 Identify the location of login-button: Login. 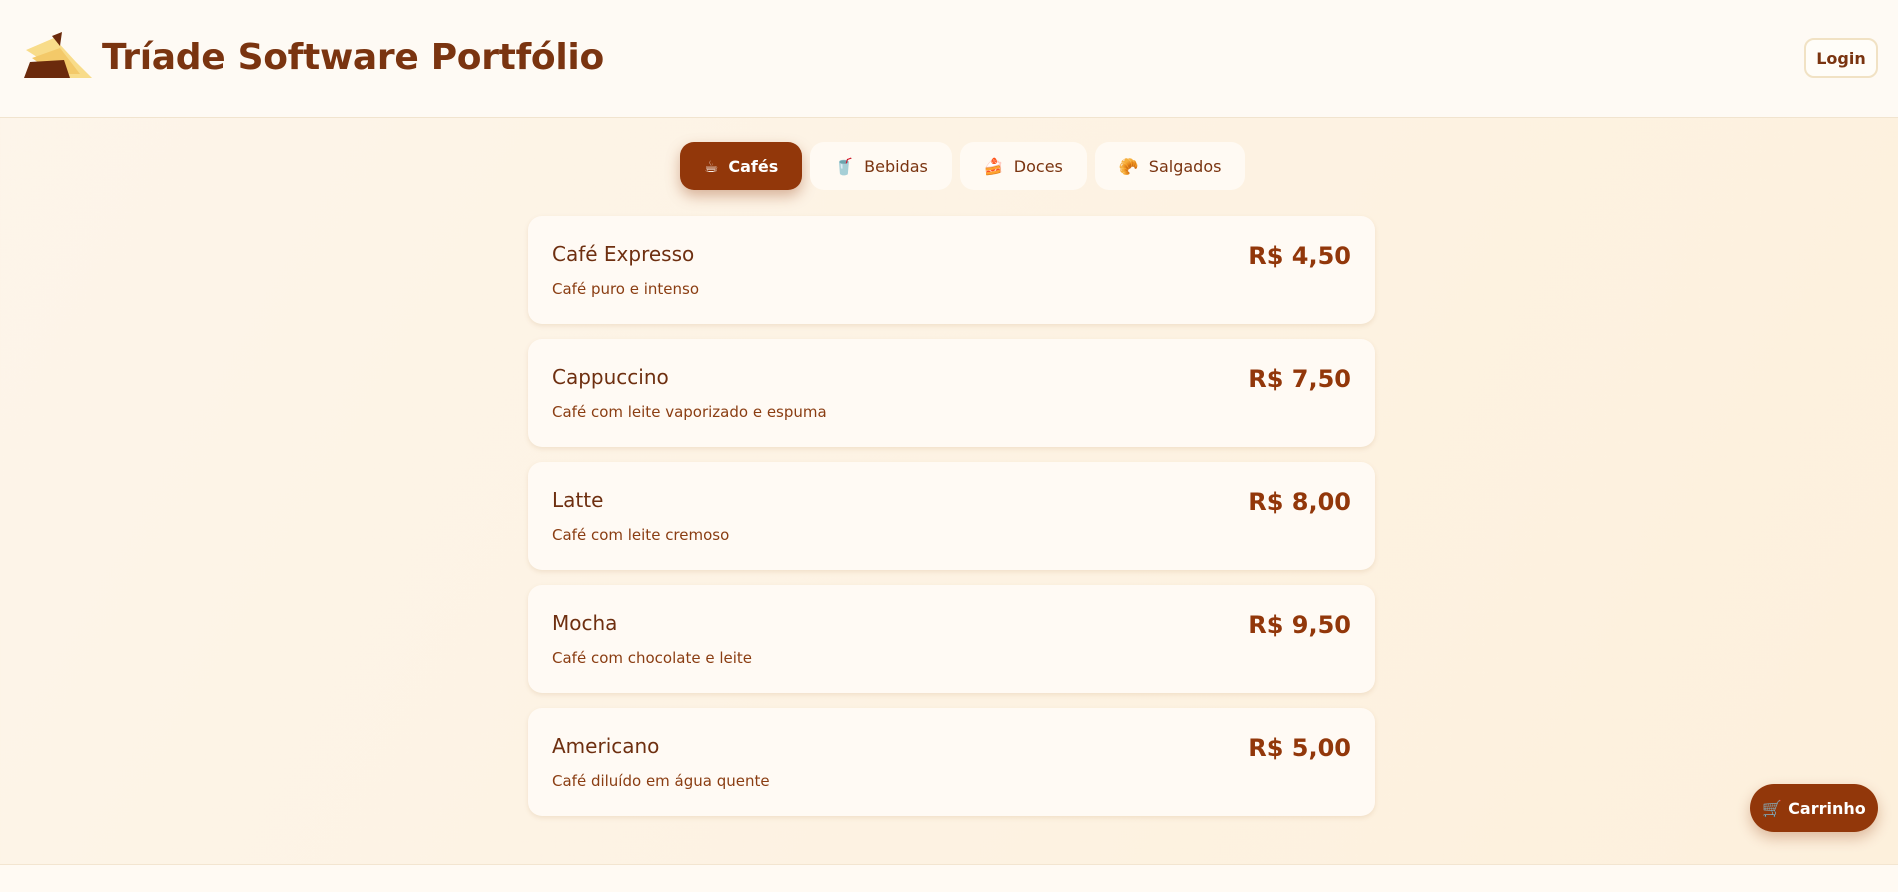
(1841, 58).